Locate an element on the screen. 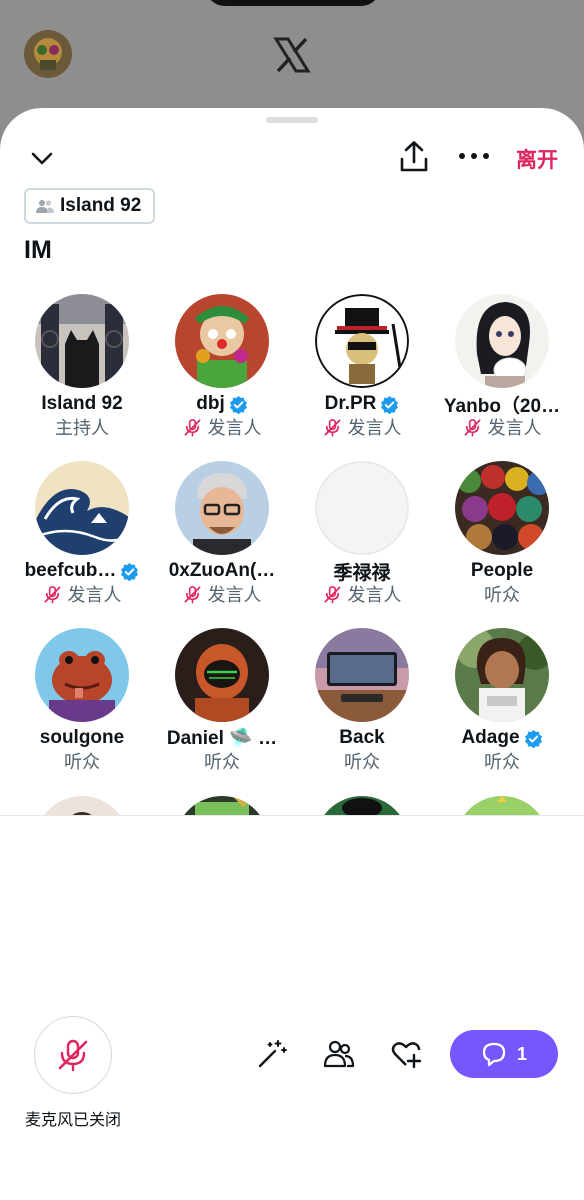  participant-card: dbj 发言人 is located at coordinates (222, 378).